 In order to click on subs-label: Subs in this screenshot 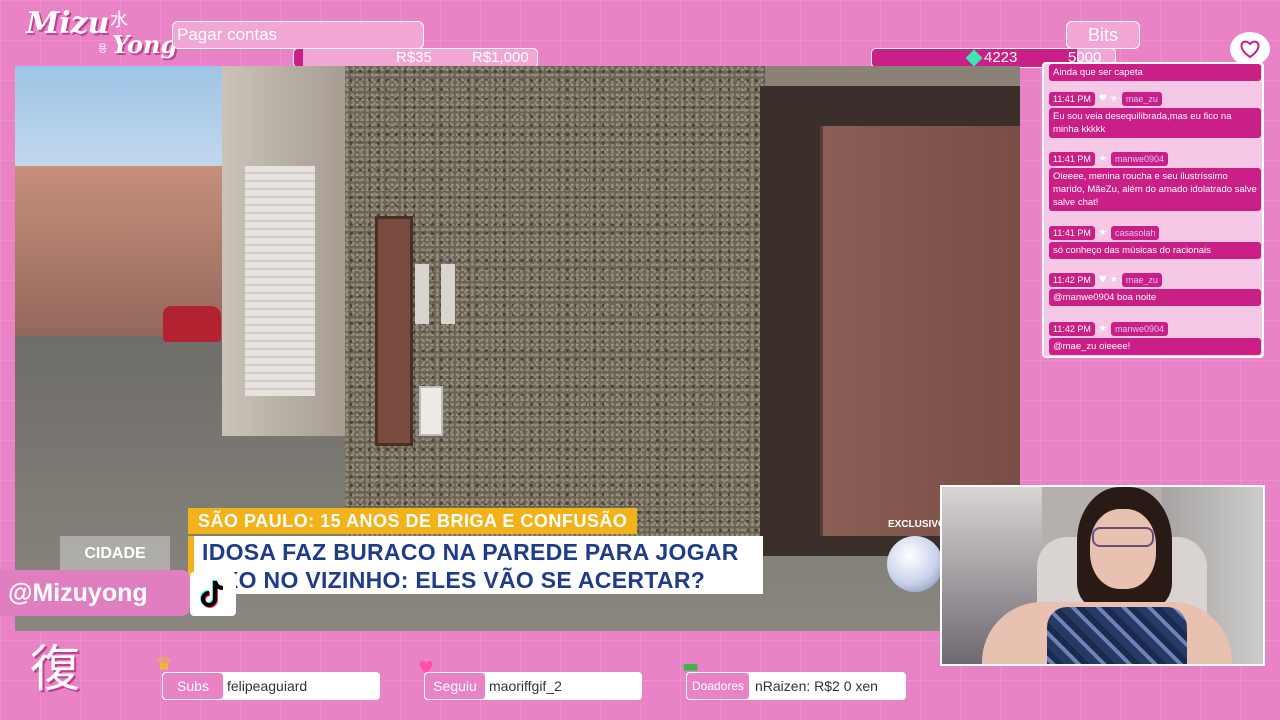, I will do `click(193, 686)`.